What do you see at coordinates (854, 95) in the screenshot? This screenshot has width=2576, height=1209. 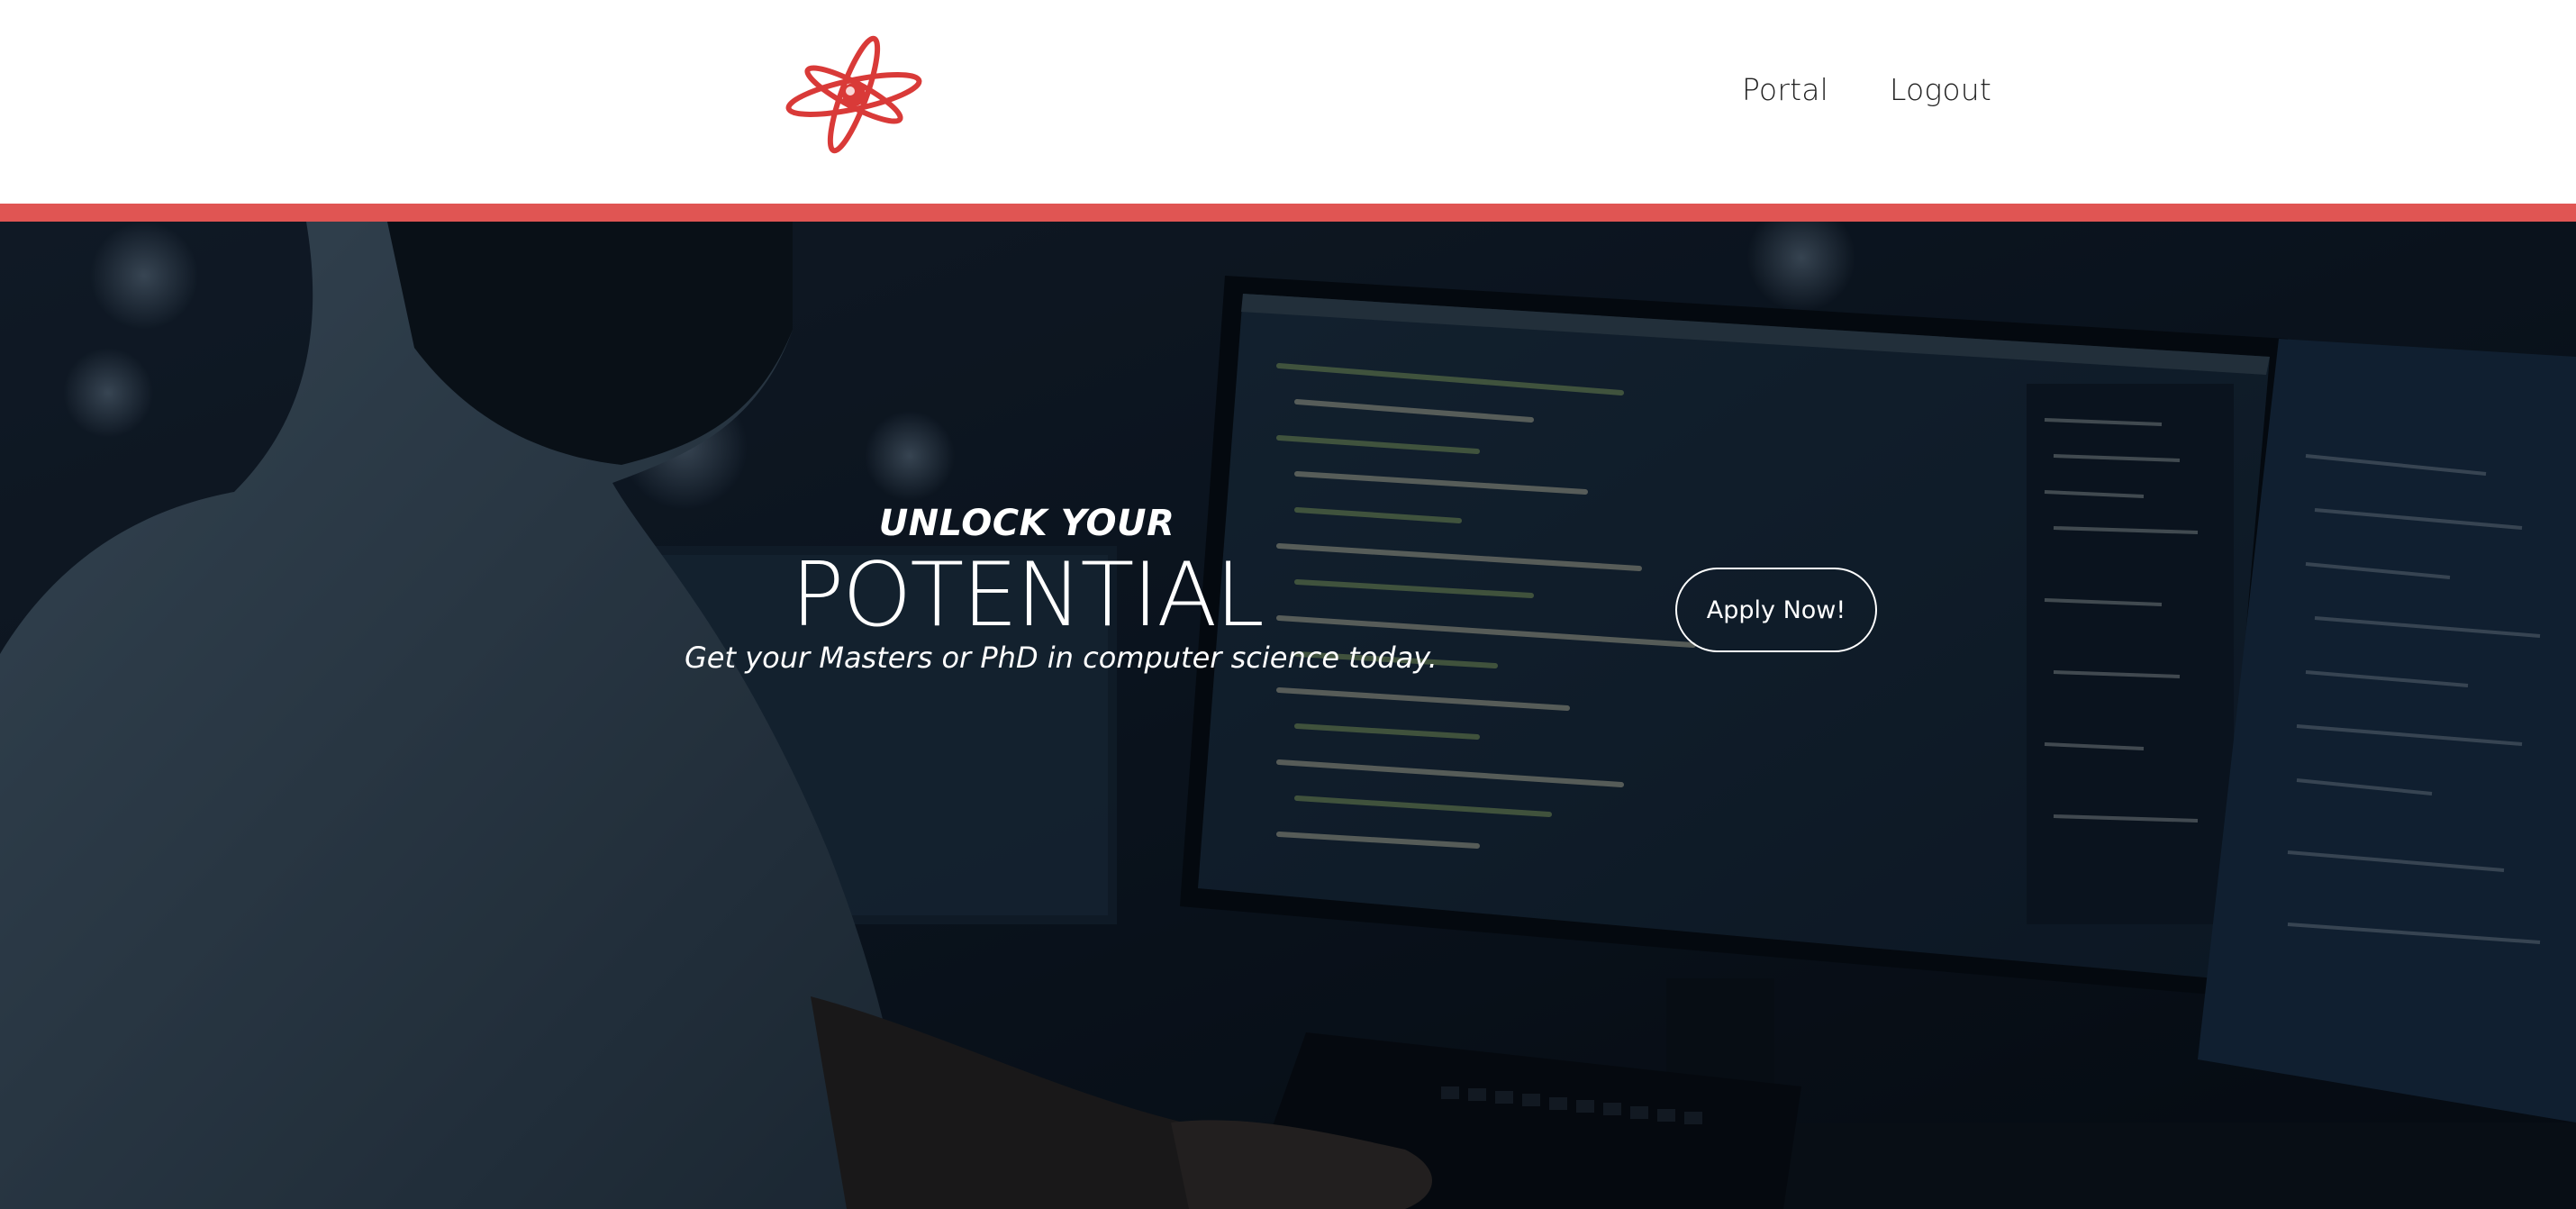 I see `atom-icon` at bounding box center [854, 95].